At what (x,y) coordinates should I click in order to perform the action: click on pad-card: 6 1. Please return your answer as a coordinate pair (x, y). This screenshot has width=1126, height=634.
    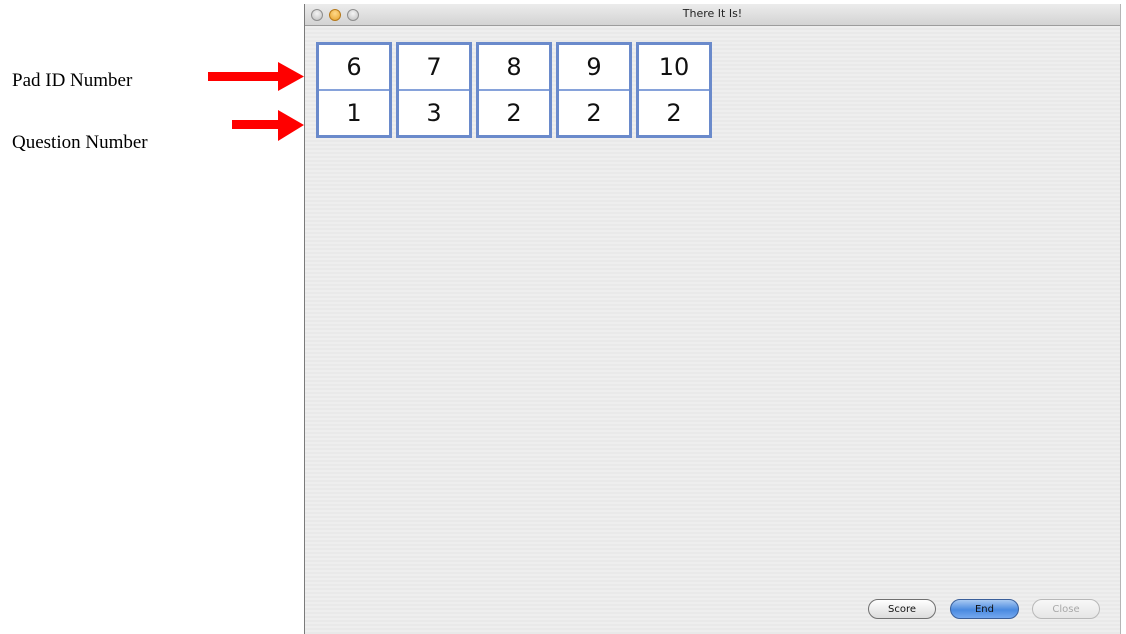
    Looking at the image, I should click on (354, 90).